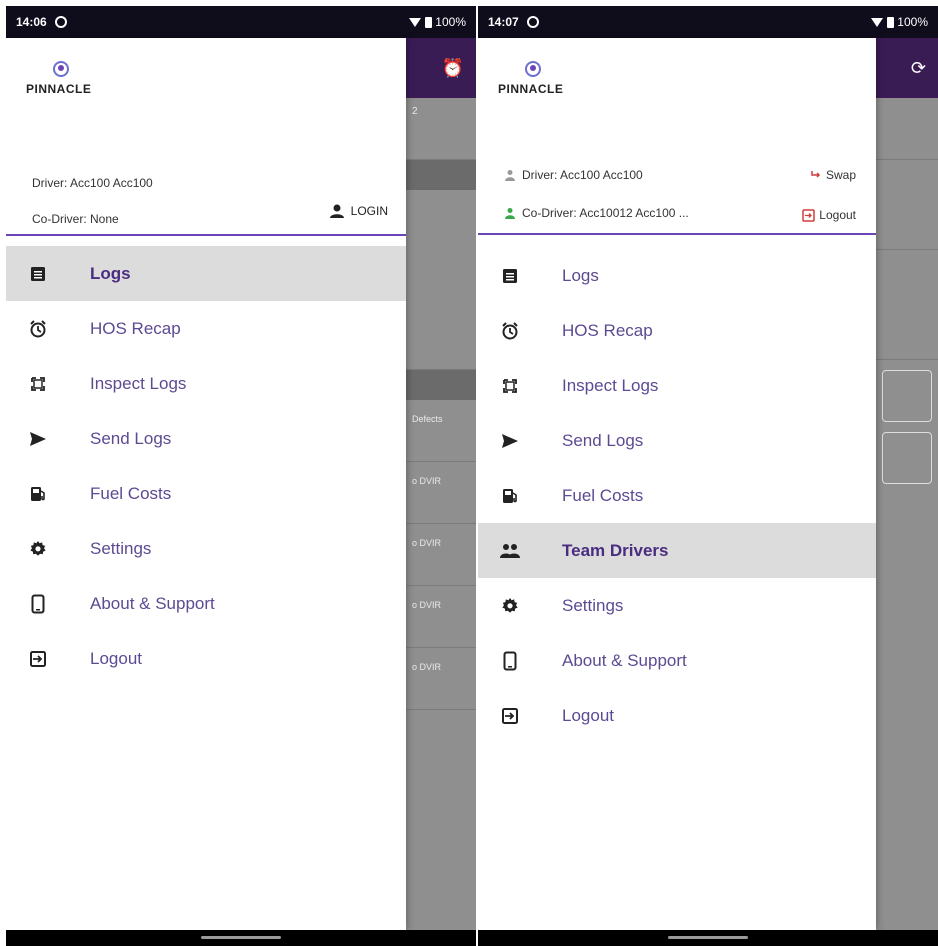  Describe the element at coordinates (918, 67) in the screenshot. I see `refresh-icon: ⟳` at that location.